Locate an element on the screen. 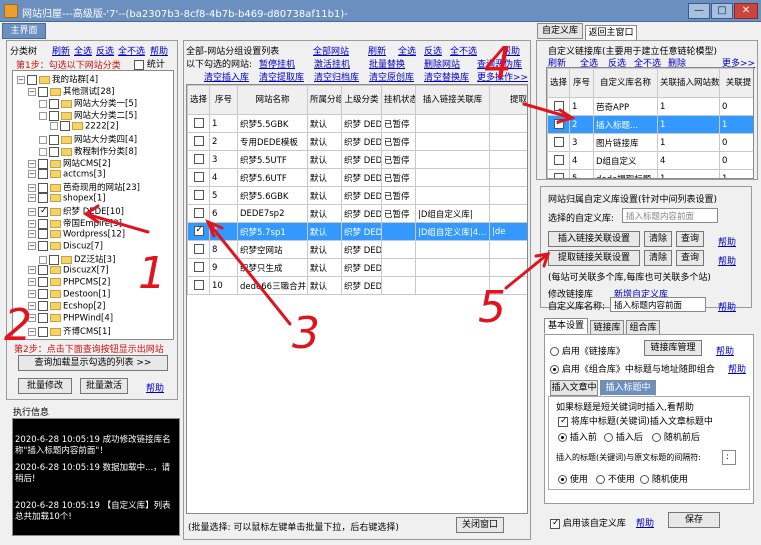 The width and height of the screenshot is (761, 545). table-row: 10dede66三職合并默认织梦 DEDE is located at coordinates (357, 285).